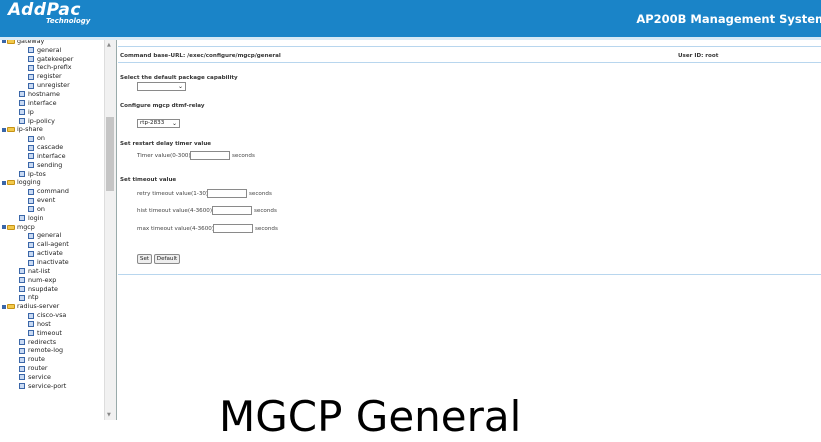  What do you see at coordinates (52, 129) in the screenshot?
I see `sidebar-item-ip-share: ip-share` at bounding box center [52, 129].